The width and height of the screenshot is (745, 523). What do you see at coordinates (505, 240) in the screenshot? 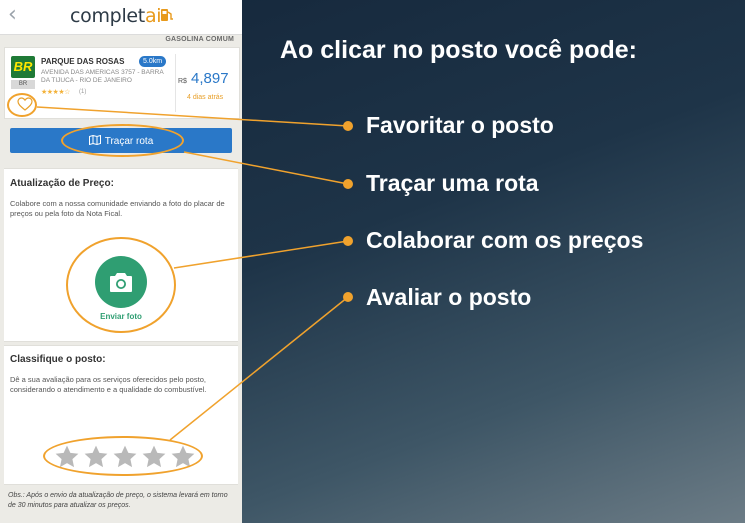
I see `callout-prices: Colaborar com os preços` at bounding box center [505, 240].